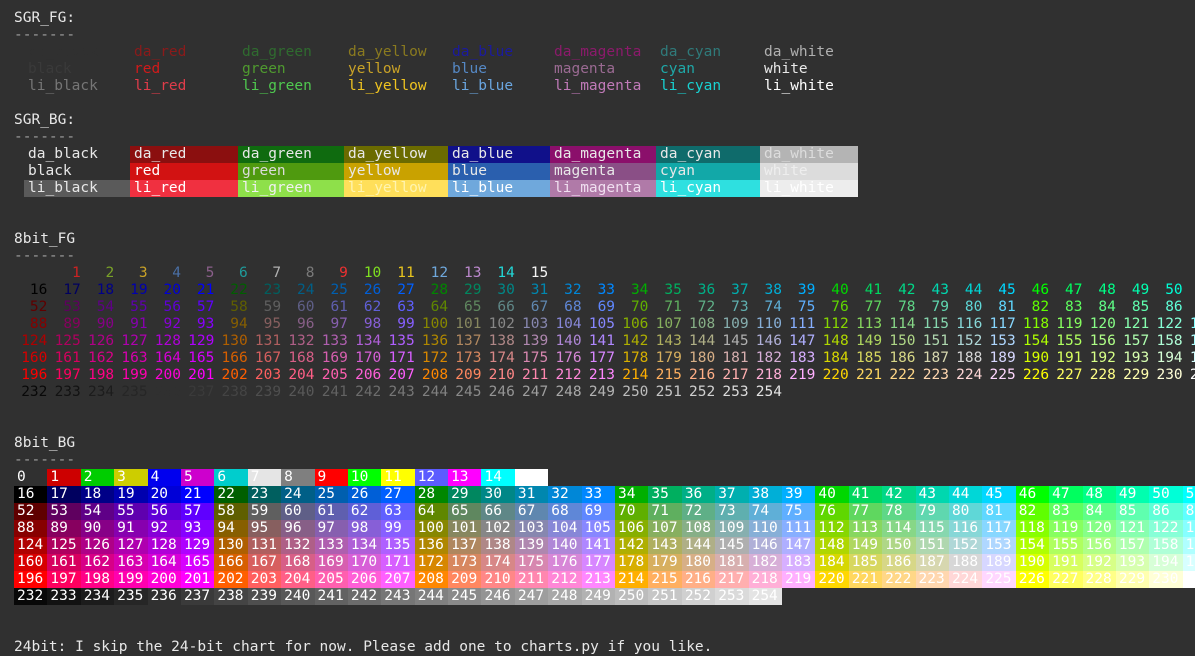  What do you see at coordinates (164, 579) in the screenshot?
I see `bit8-bg-index-200: 200` at bounding box center [164, 579].